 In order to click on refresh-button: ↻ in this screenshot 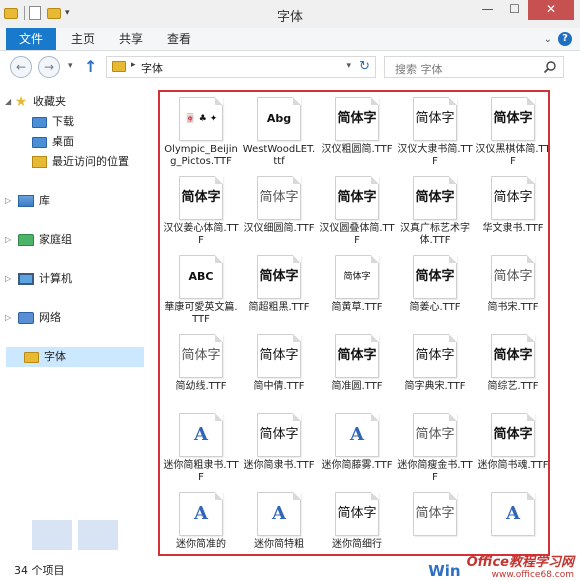, I will do `click(364, 66)`.